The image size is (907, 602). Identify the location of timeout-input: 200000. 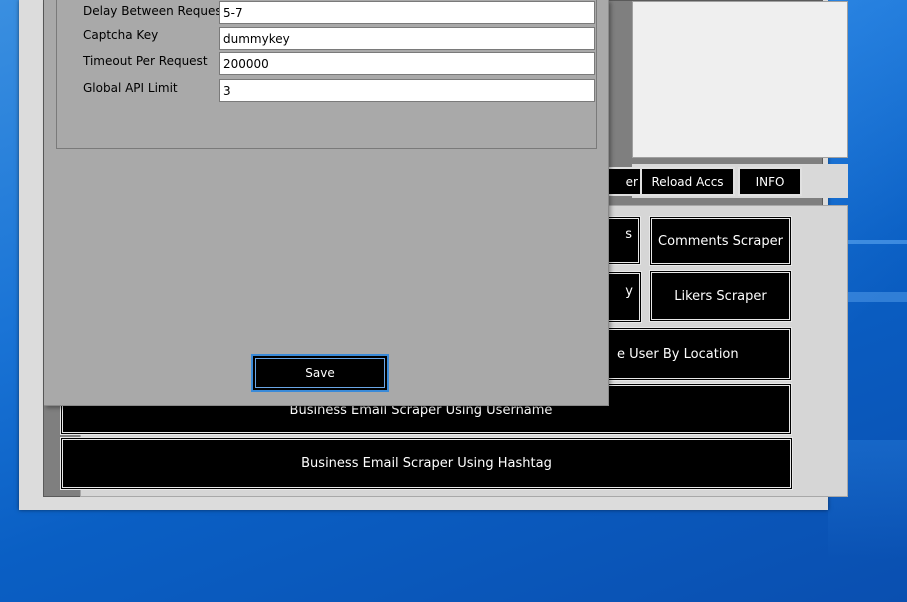
(407, 63).